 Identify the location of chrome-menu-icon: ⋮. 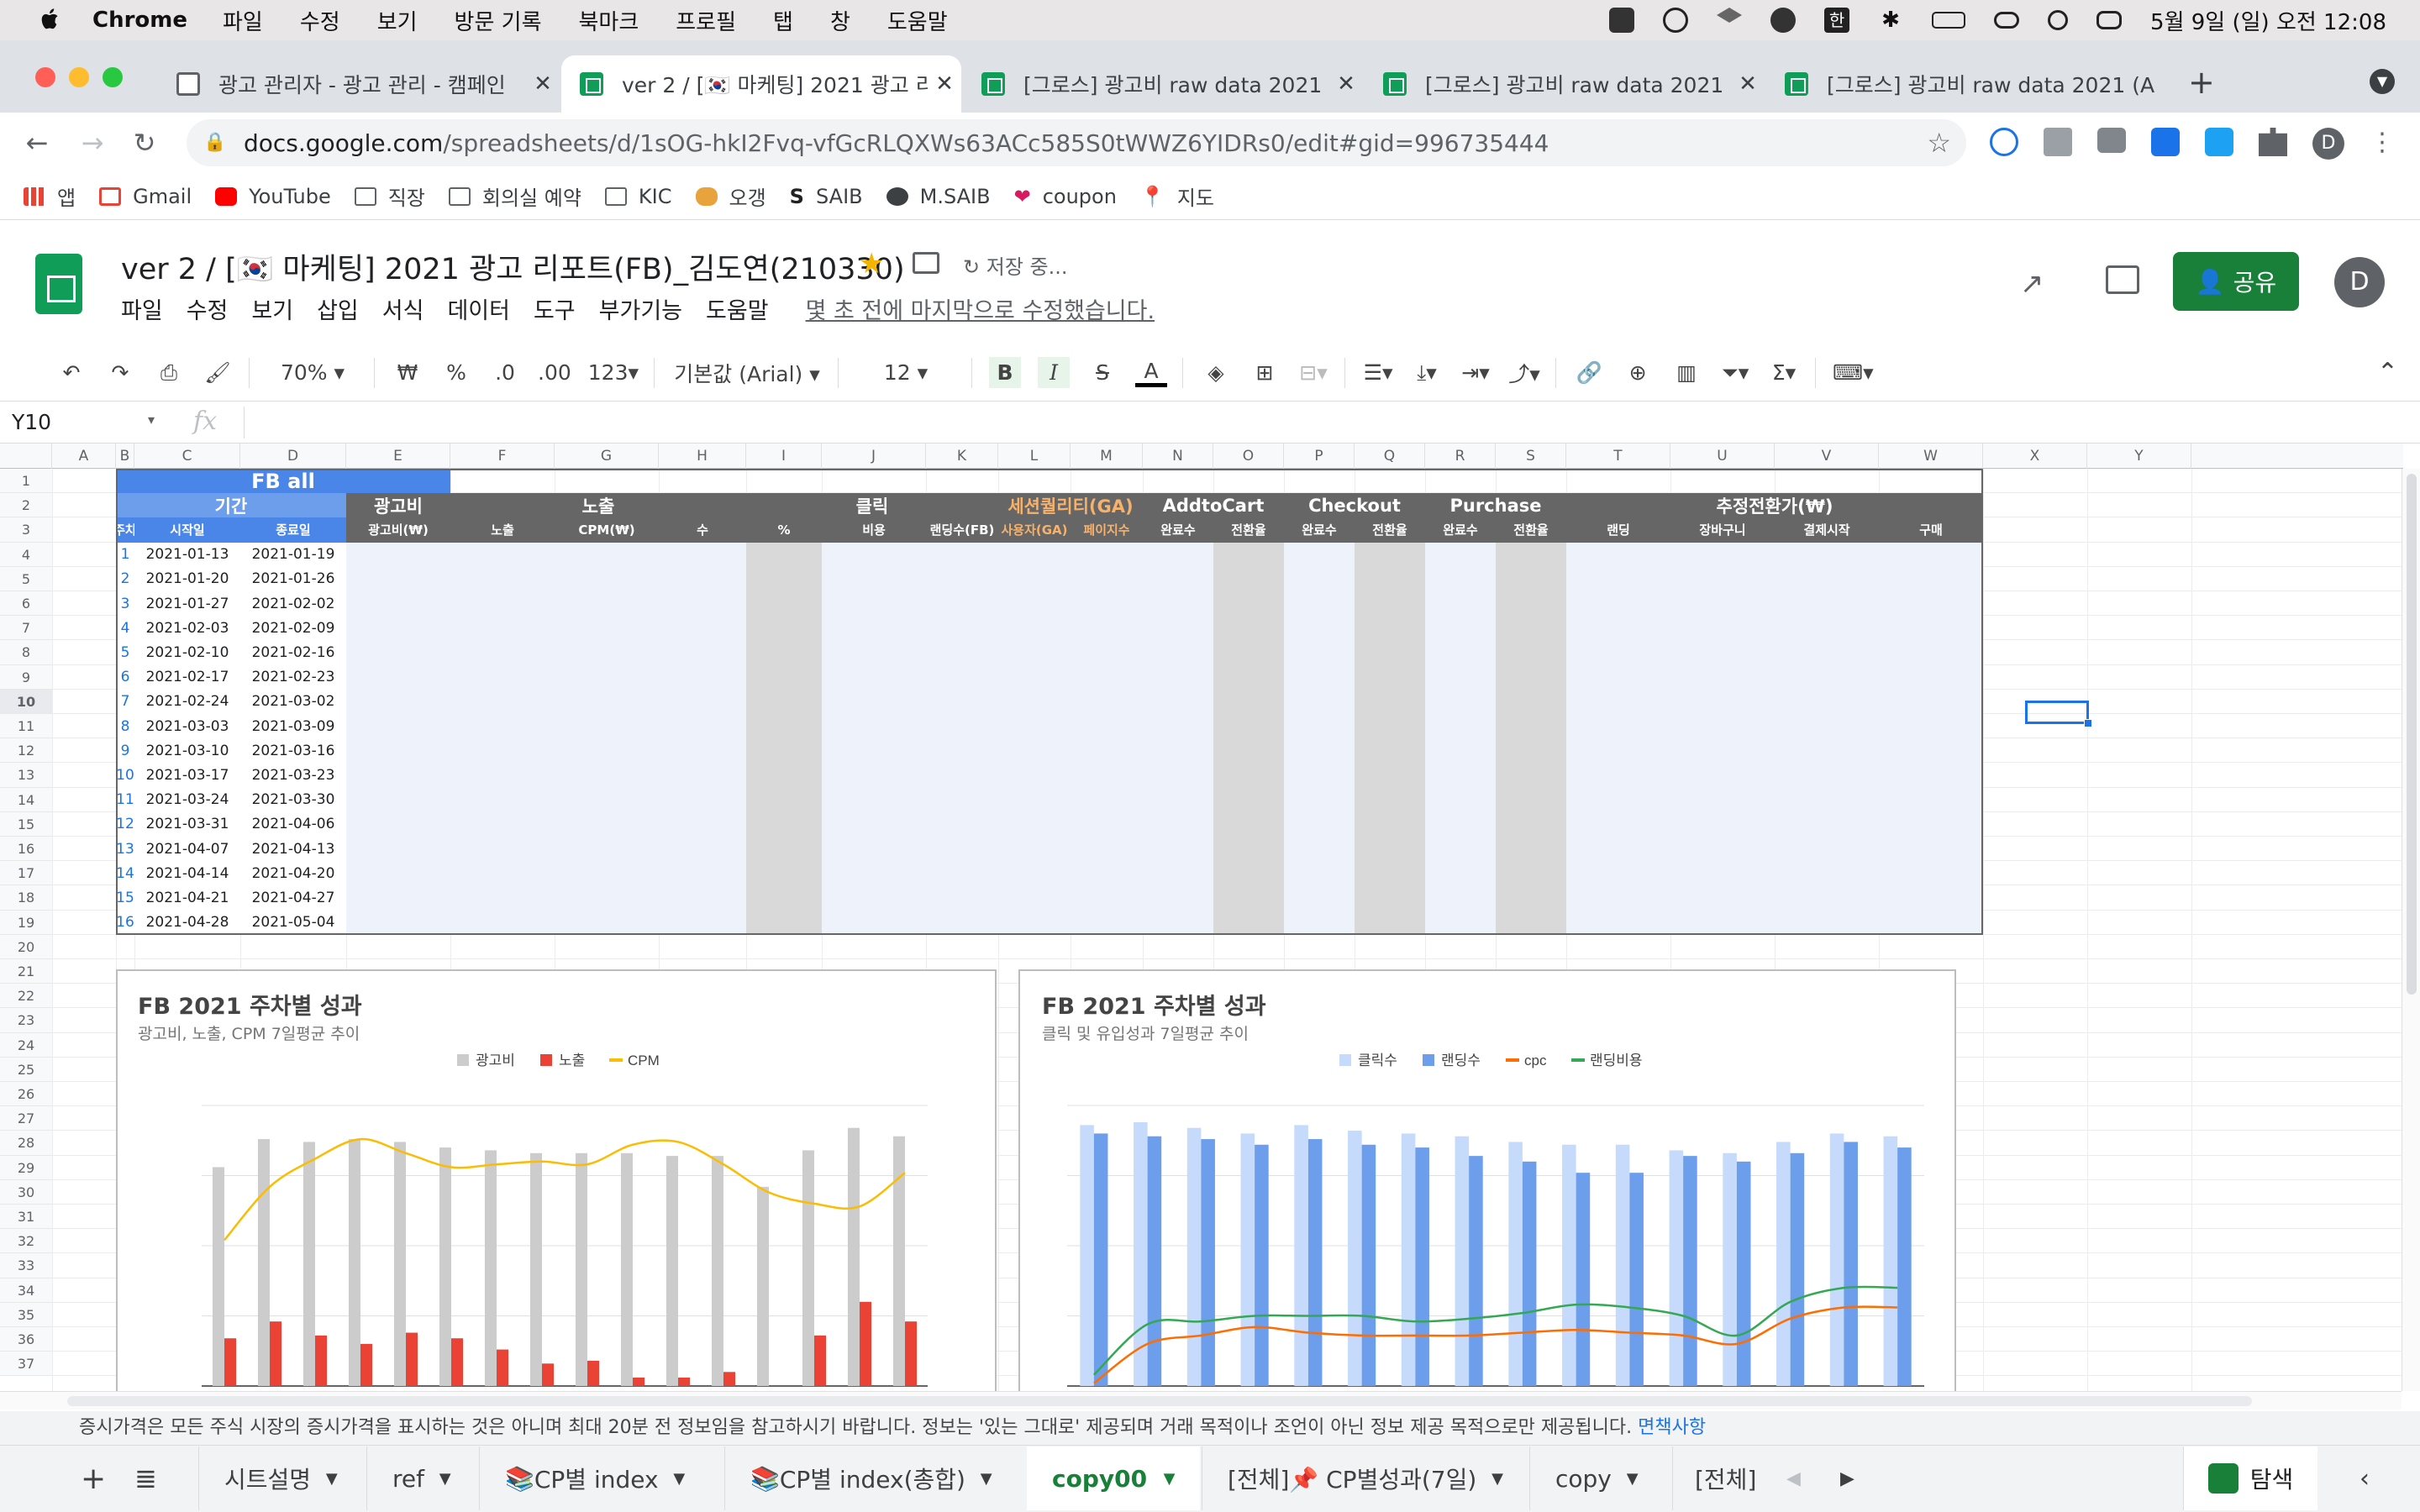
(2383, 144).